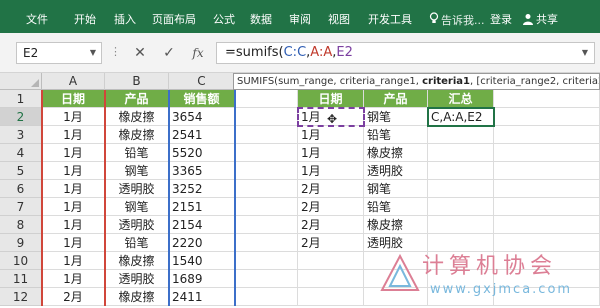  I want to click on enter-button: ✓, so click(169, 53).